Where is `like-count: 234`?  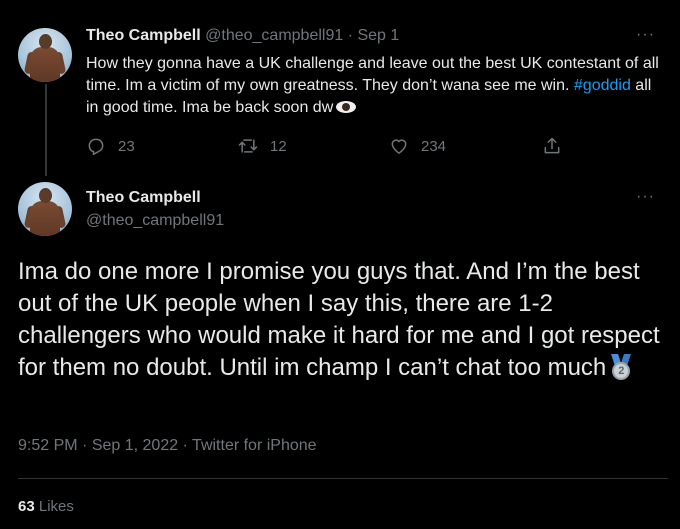 like-count: 234 is located at coordinates (434, 146).